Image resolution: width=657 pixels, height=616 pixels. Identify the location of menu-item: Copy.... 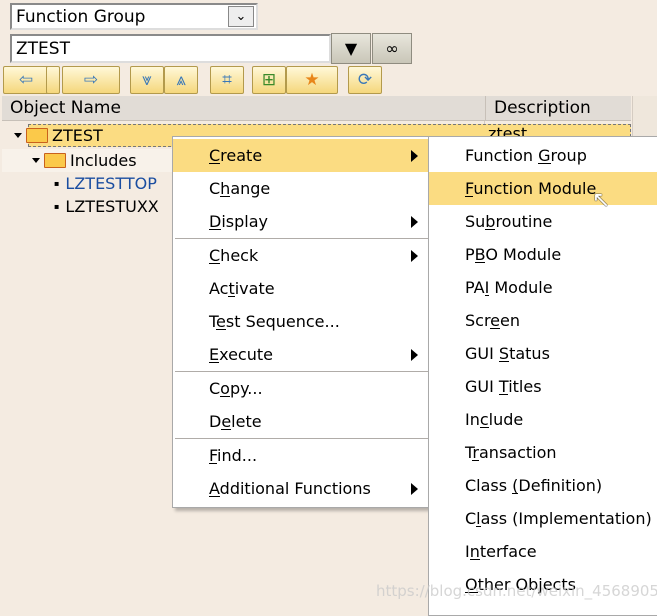
(300, 388).